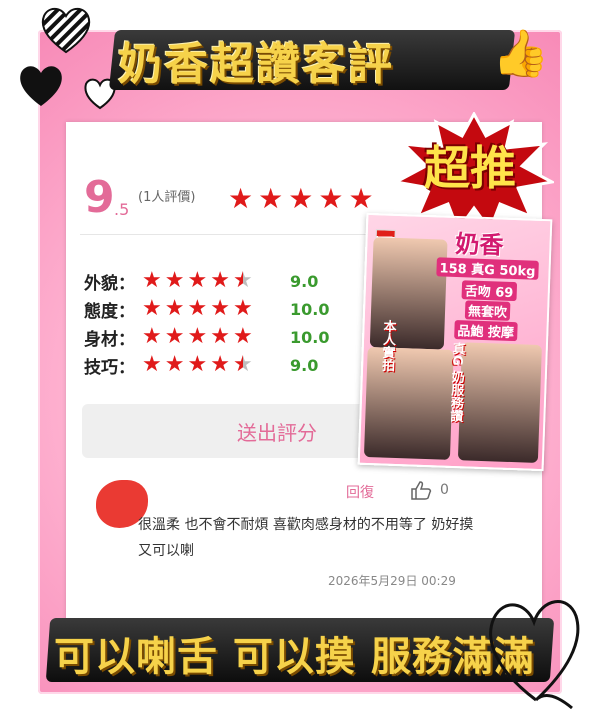 The height and width of the screenshot is (720, 600). I want to click on rating-label: 態度：, so click(109, 311).